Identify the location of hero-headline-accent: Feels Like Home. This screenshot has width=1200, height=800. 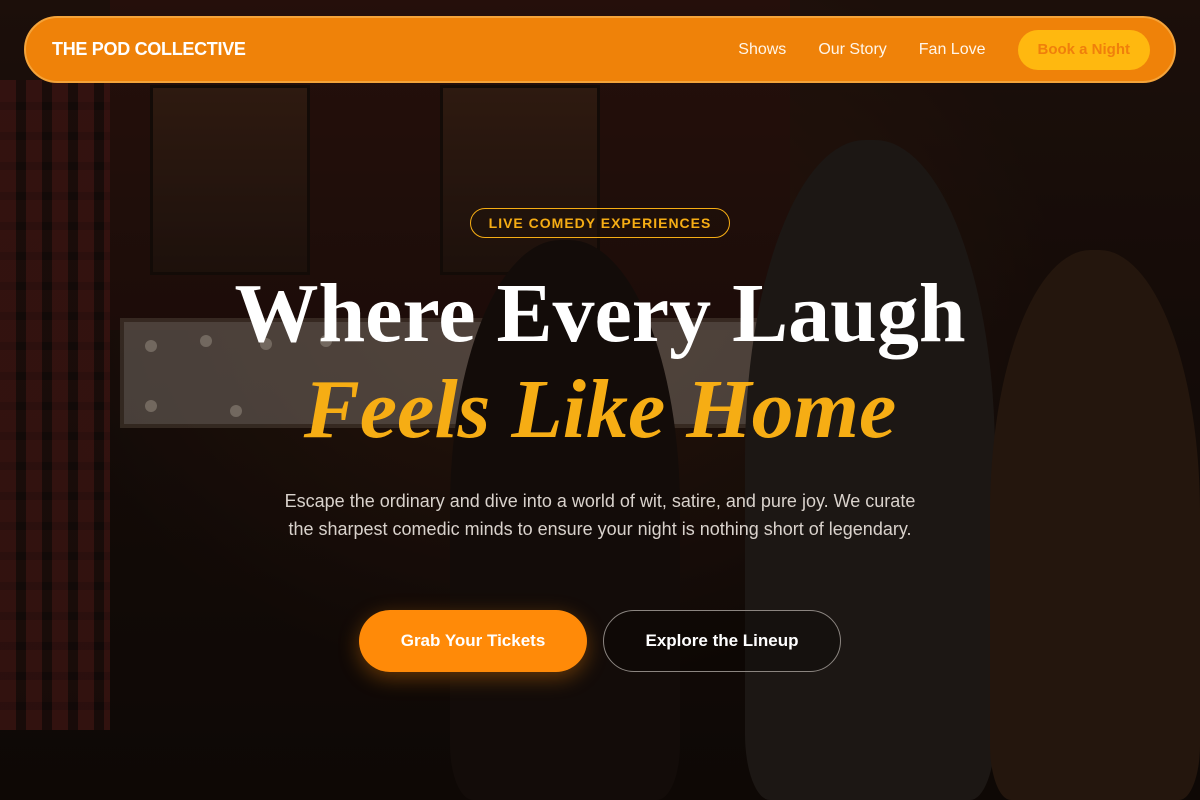
(600, 409).